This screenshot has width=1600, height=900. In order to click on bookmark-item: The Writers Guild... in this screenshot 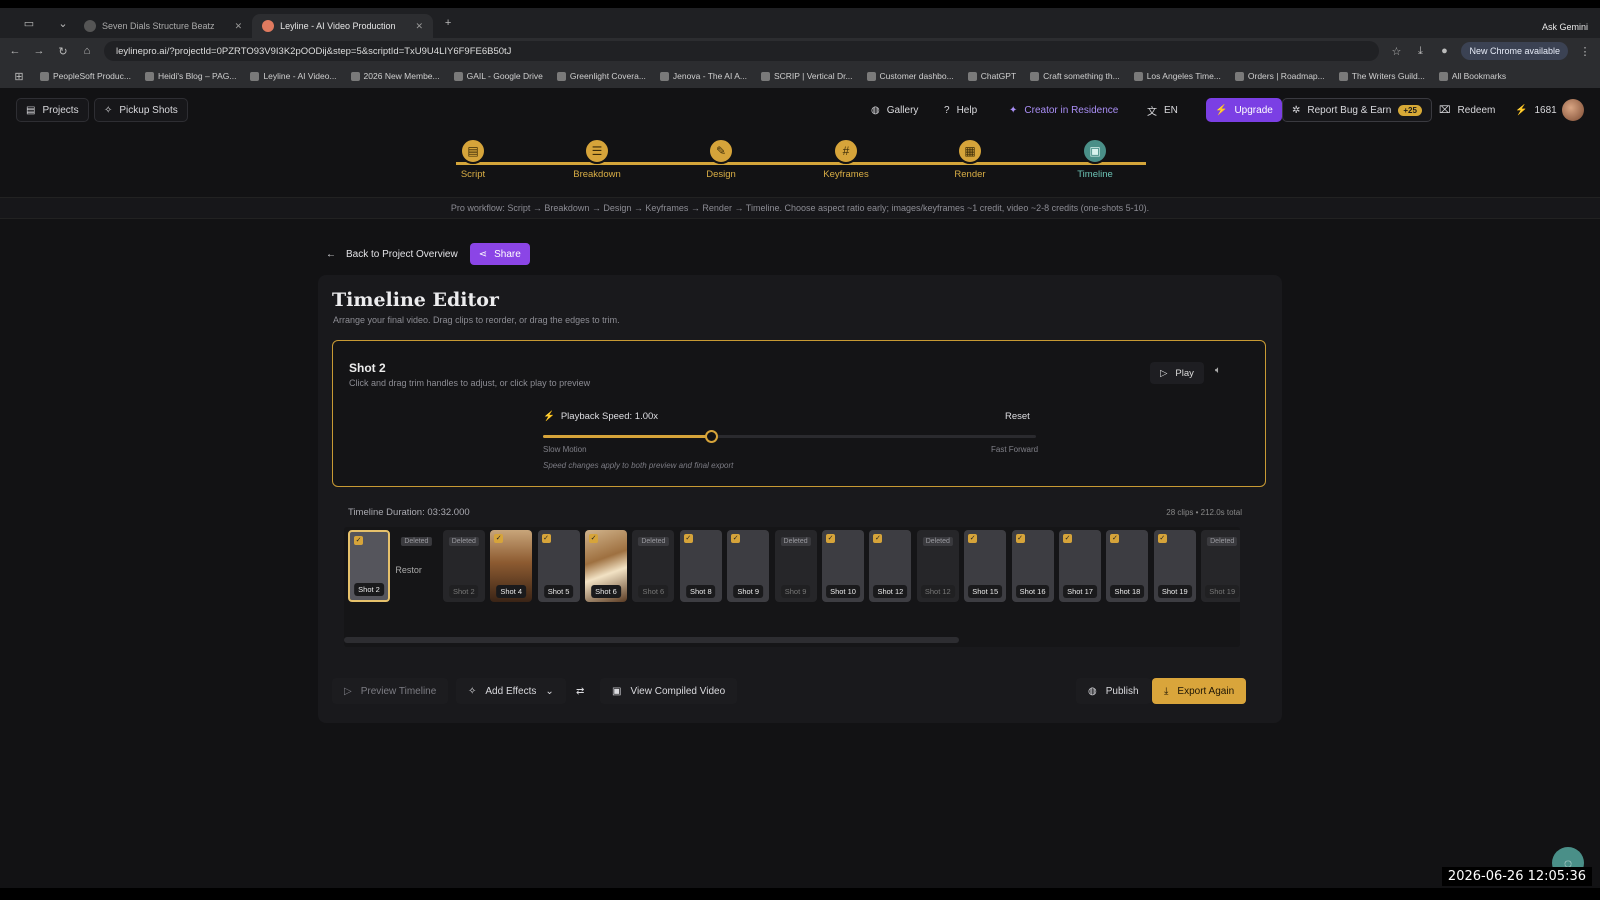, I will do `click(1381, 76)`.